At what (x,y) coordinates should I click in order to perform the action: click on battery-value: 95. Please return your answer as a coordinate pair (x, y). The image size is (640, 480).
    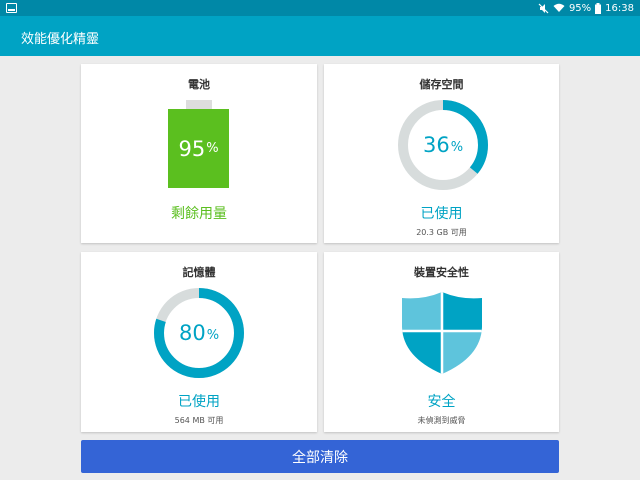
    Looking at the image, I should click on (192, 148).